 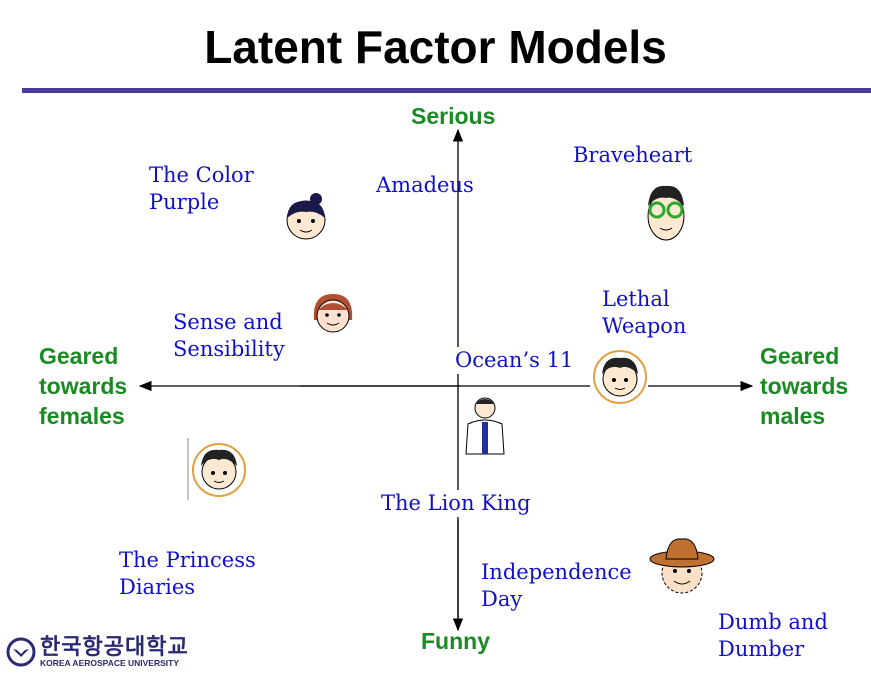 I want to click on axis-label-serious: Serious, so click(x=453, y=116).